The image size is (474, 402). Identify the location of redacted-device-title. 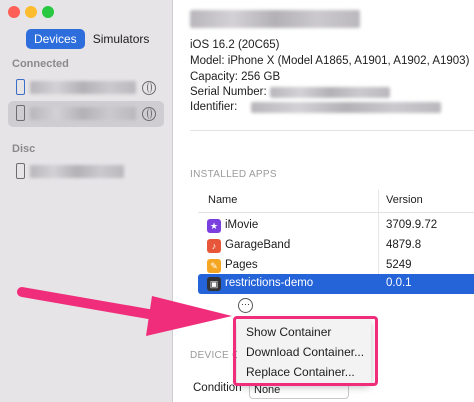
(275, 19).